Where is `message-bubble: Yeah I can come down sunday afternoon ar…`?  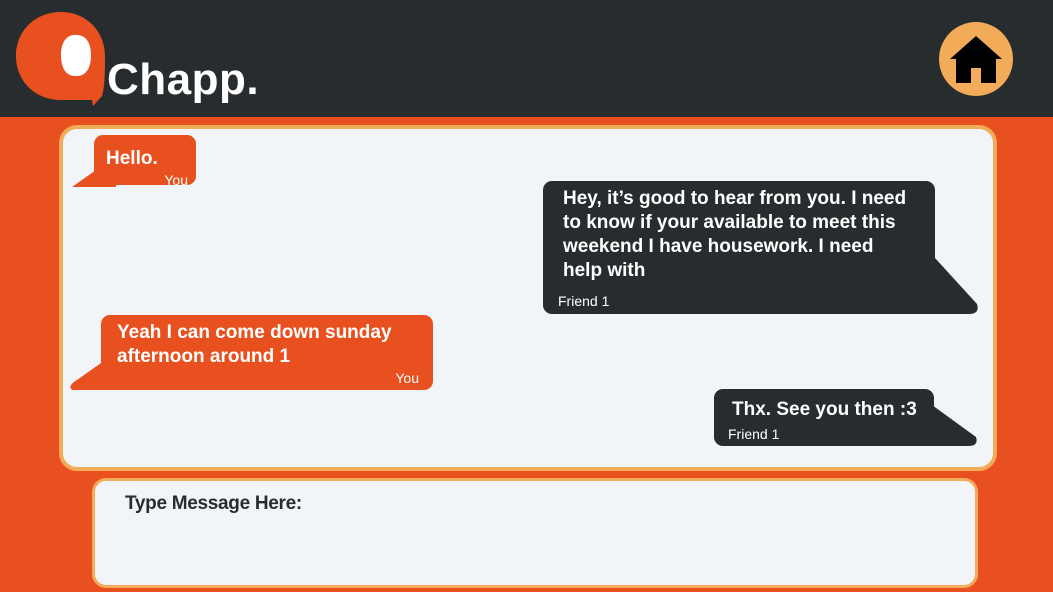 message-bubble: Yeah I can come down sunday afternoon ar… is located at coordinates (251, 352).